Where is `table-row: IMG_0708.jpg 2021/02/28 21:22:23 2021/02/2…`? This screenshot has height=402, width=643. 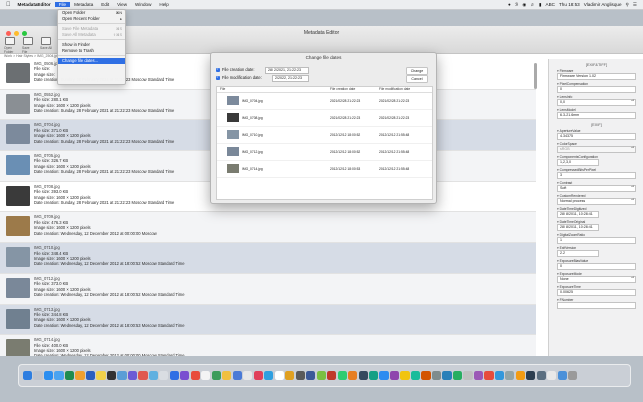 table-row: IMG_0708.jpg 2021/02/28 21:22:23 2021/02/2… is located at coordinates (324, 118).